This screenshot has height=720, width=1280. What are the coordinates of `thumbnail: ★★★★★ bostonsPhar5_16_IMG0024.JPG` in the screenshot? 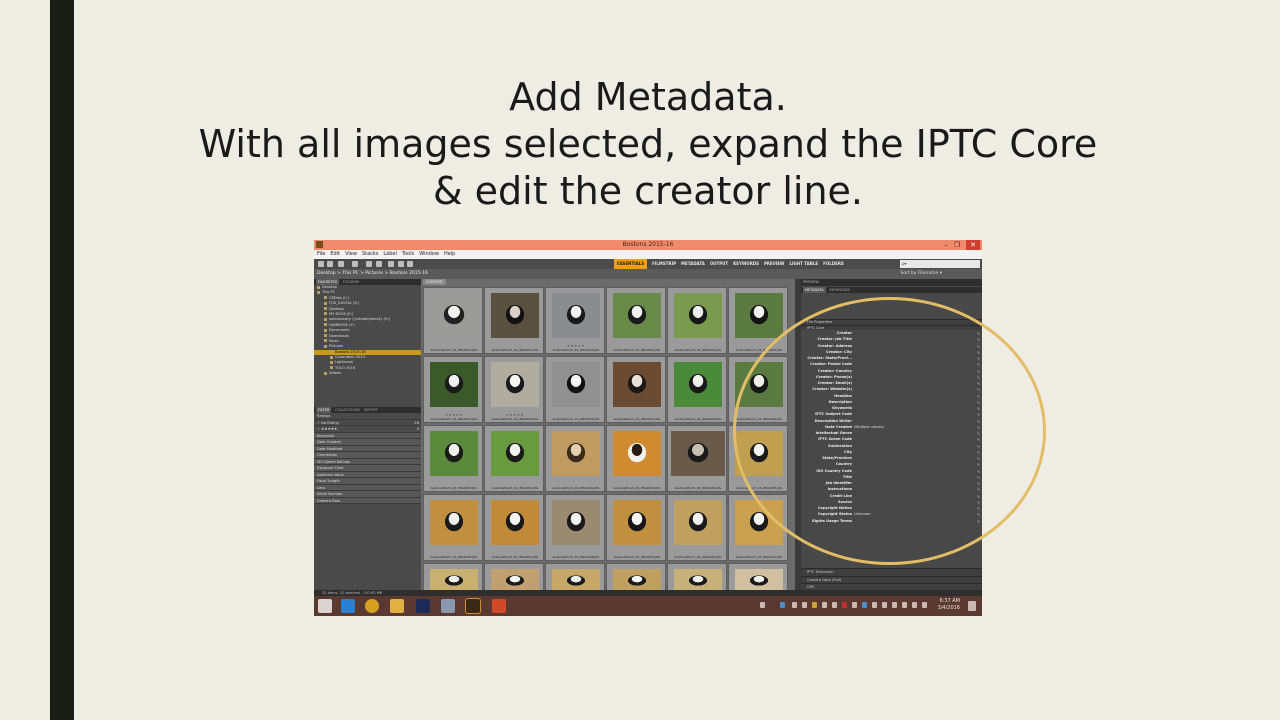 It's located at (453, 389).